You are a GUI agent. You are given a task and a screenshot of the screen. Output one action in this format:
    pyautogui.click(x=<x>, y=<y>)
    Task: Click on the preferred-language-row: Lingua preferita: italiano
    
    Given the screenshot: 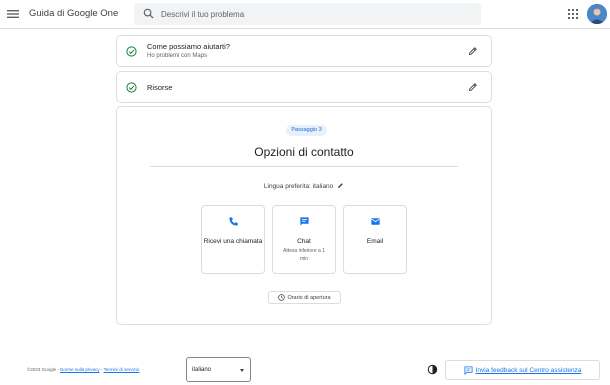 What is the action you would take?
    pyautogui.click(x=304, y=186)
    